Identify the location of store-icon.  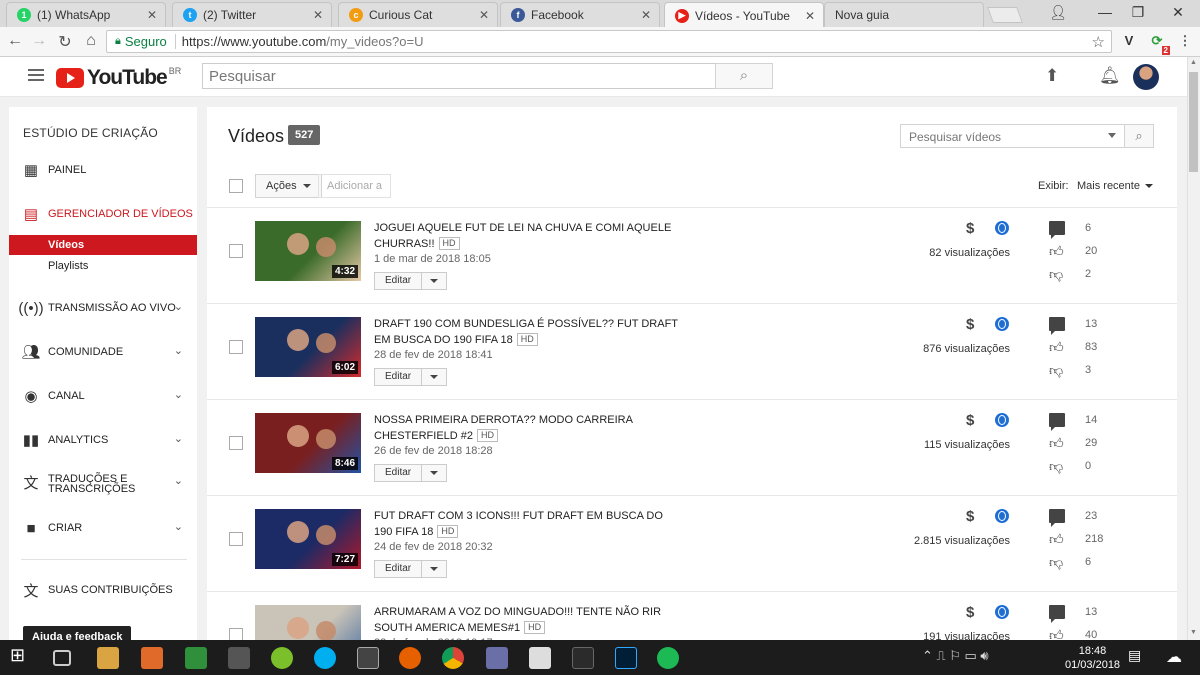
(108, 658).